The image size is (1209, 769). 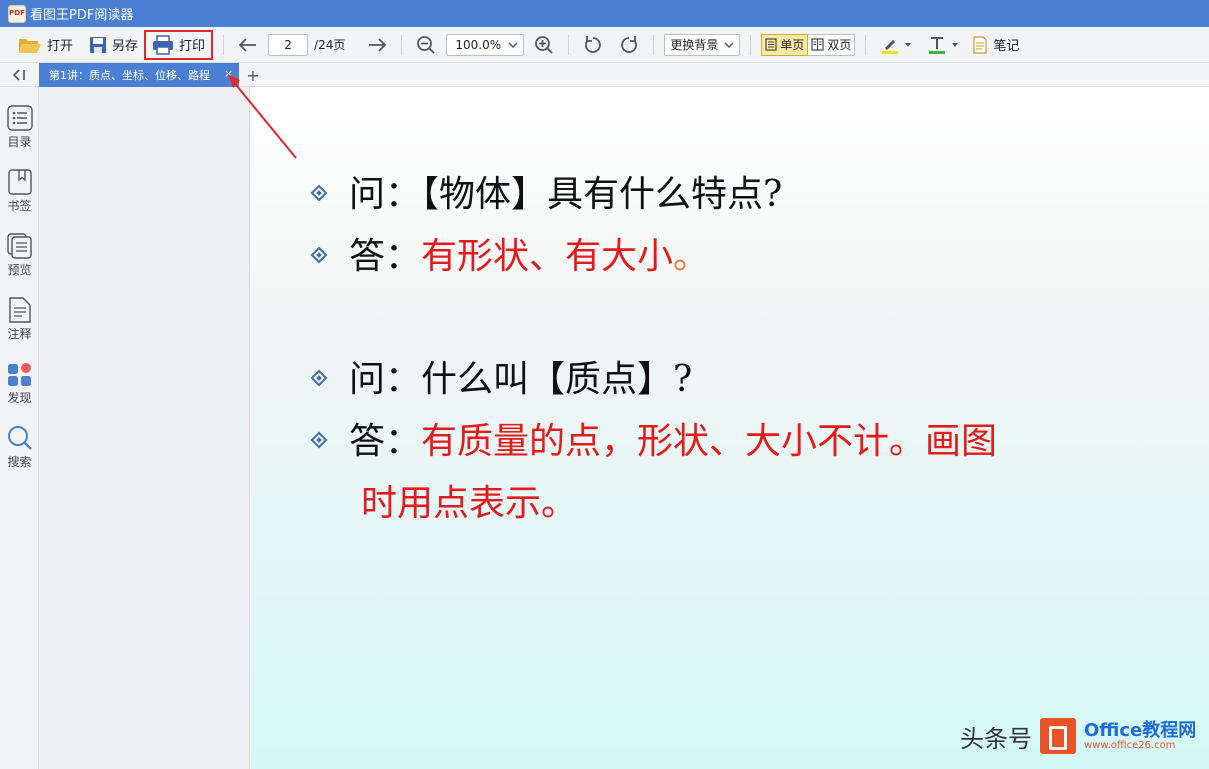 What do you see at coordinates (385, 256) in the screenshot?
I see `answer-1-prefix: 答：` at bounding box center [385, 256].